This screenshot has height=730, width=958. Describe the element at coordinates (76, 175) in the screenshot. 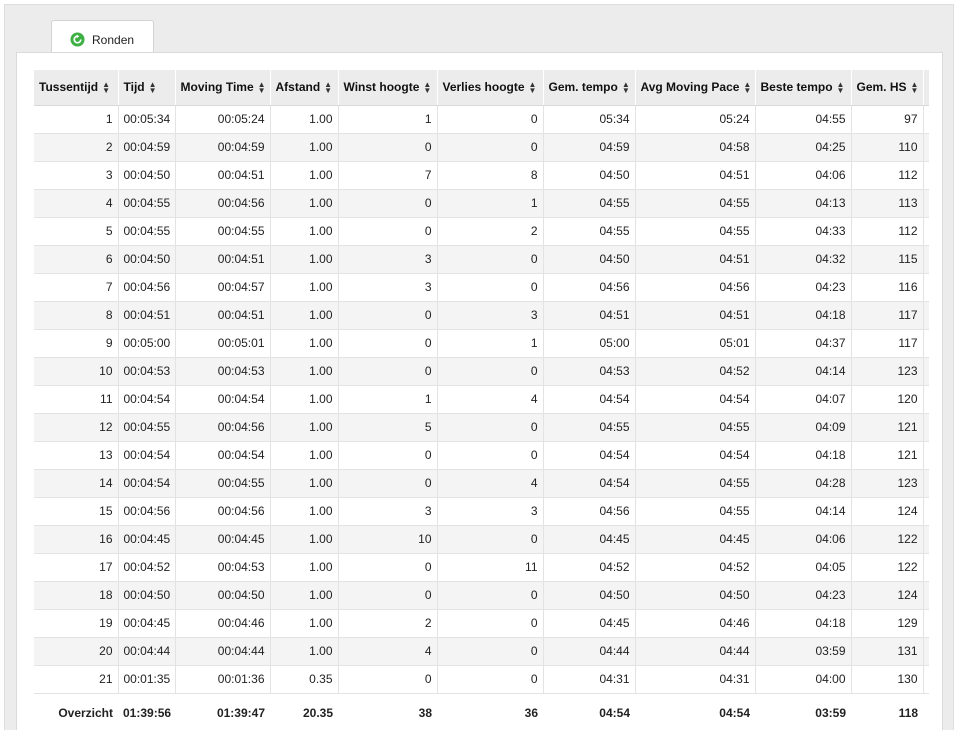

I see `table-cell: 3` at that location.